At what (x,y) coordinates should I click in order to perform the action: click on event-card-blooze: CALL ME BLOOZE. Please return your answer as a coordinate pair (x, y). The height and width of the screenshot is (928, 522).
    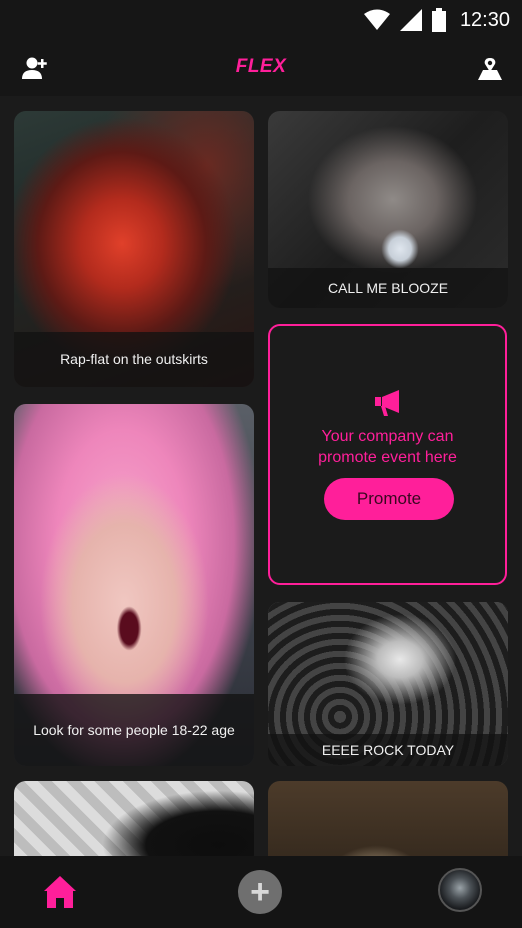
    Looking at the image, I should click on (388, 209).